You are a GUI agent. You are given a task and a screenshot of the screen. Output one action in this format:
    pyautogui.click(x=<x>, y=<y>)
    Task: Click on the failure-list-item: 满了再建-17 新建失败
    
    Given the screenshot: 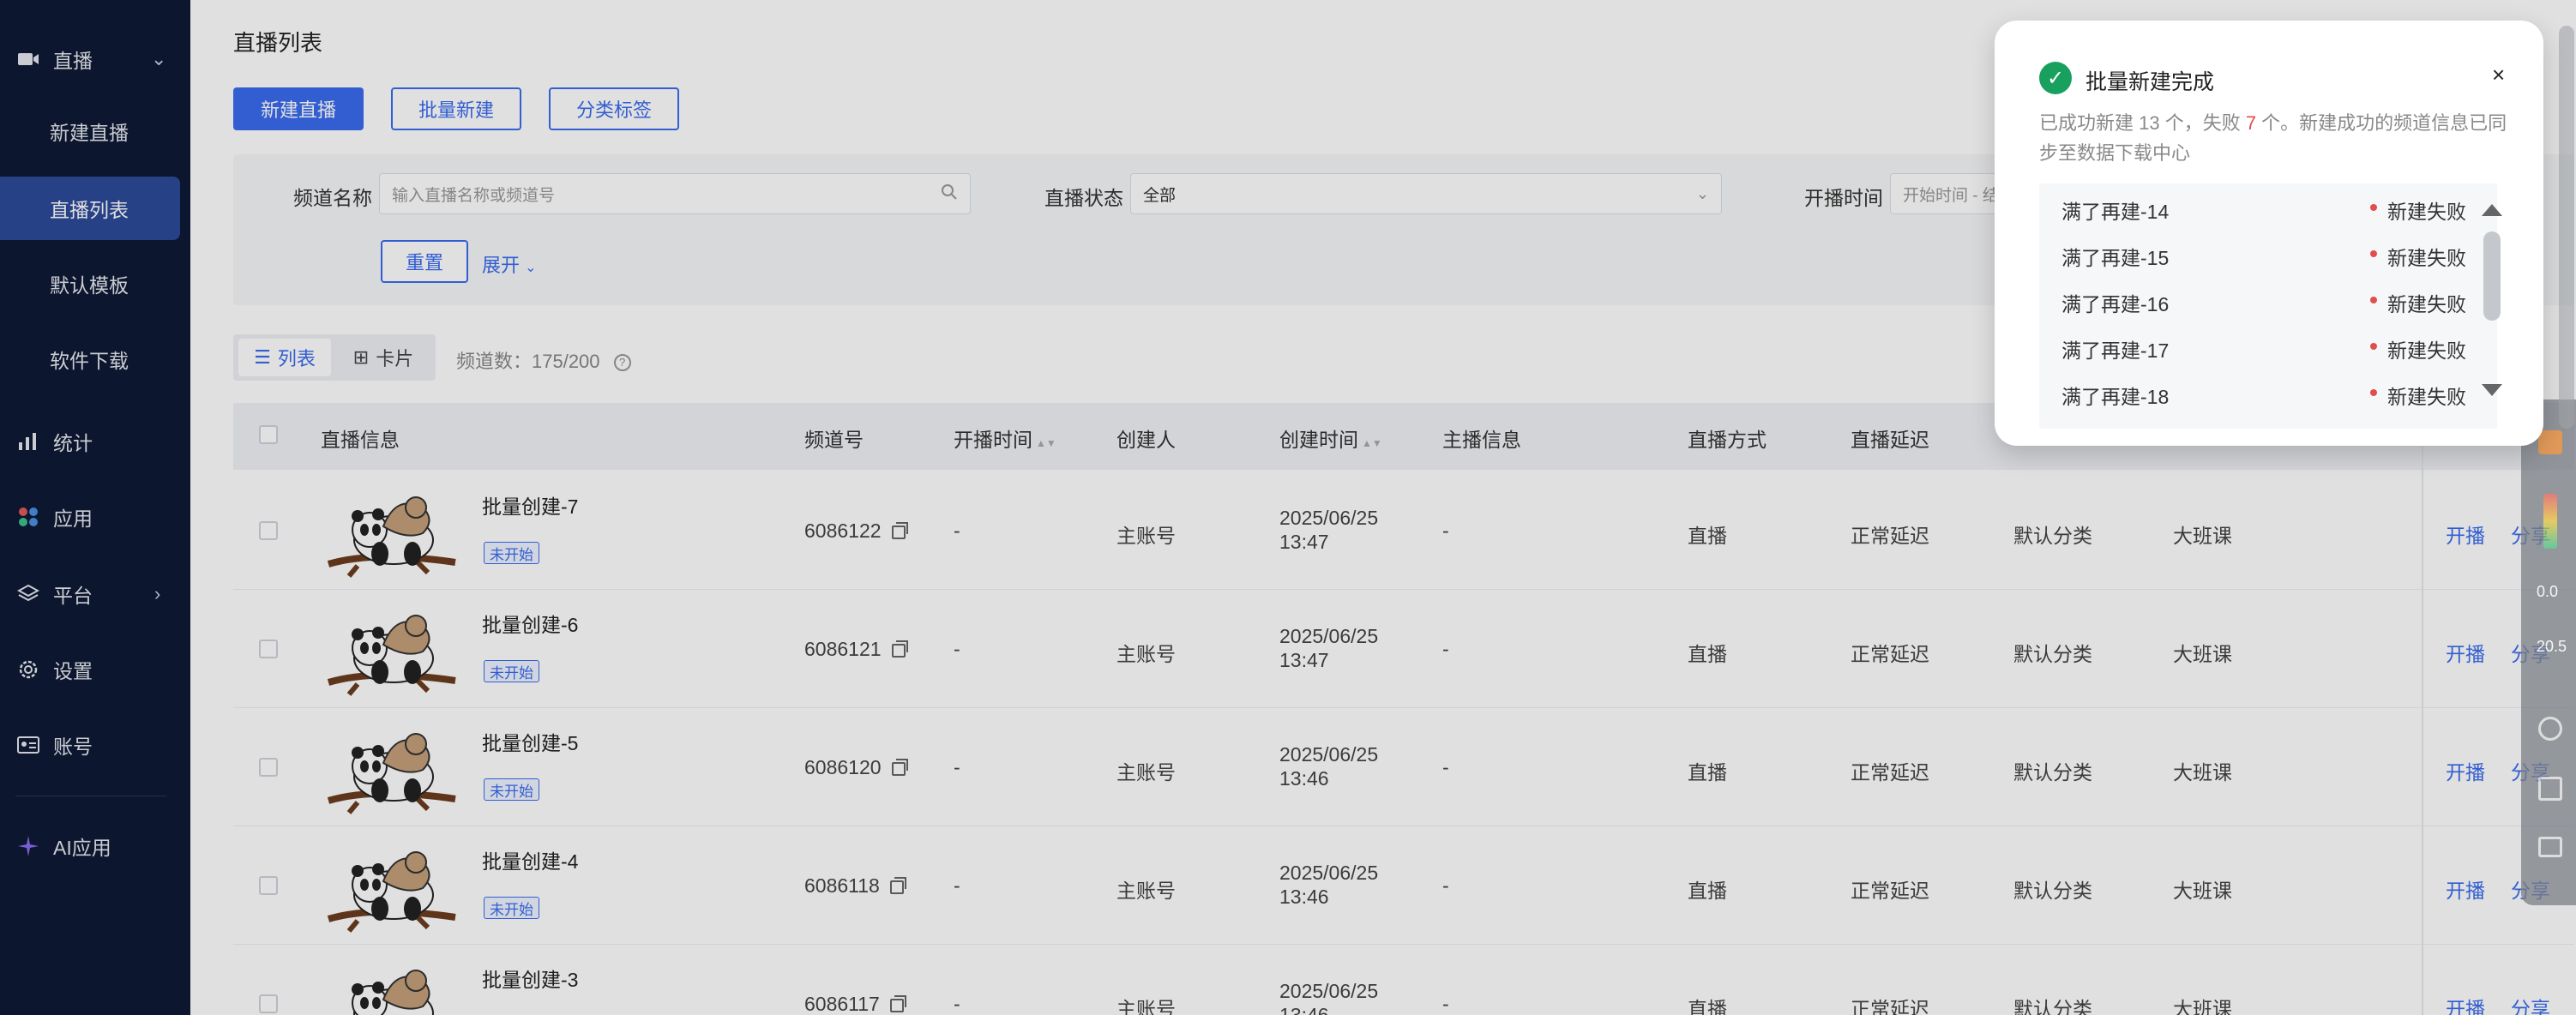 What is the action you would take?
    pyautogui.click(x=2268, y=345)
    